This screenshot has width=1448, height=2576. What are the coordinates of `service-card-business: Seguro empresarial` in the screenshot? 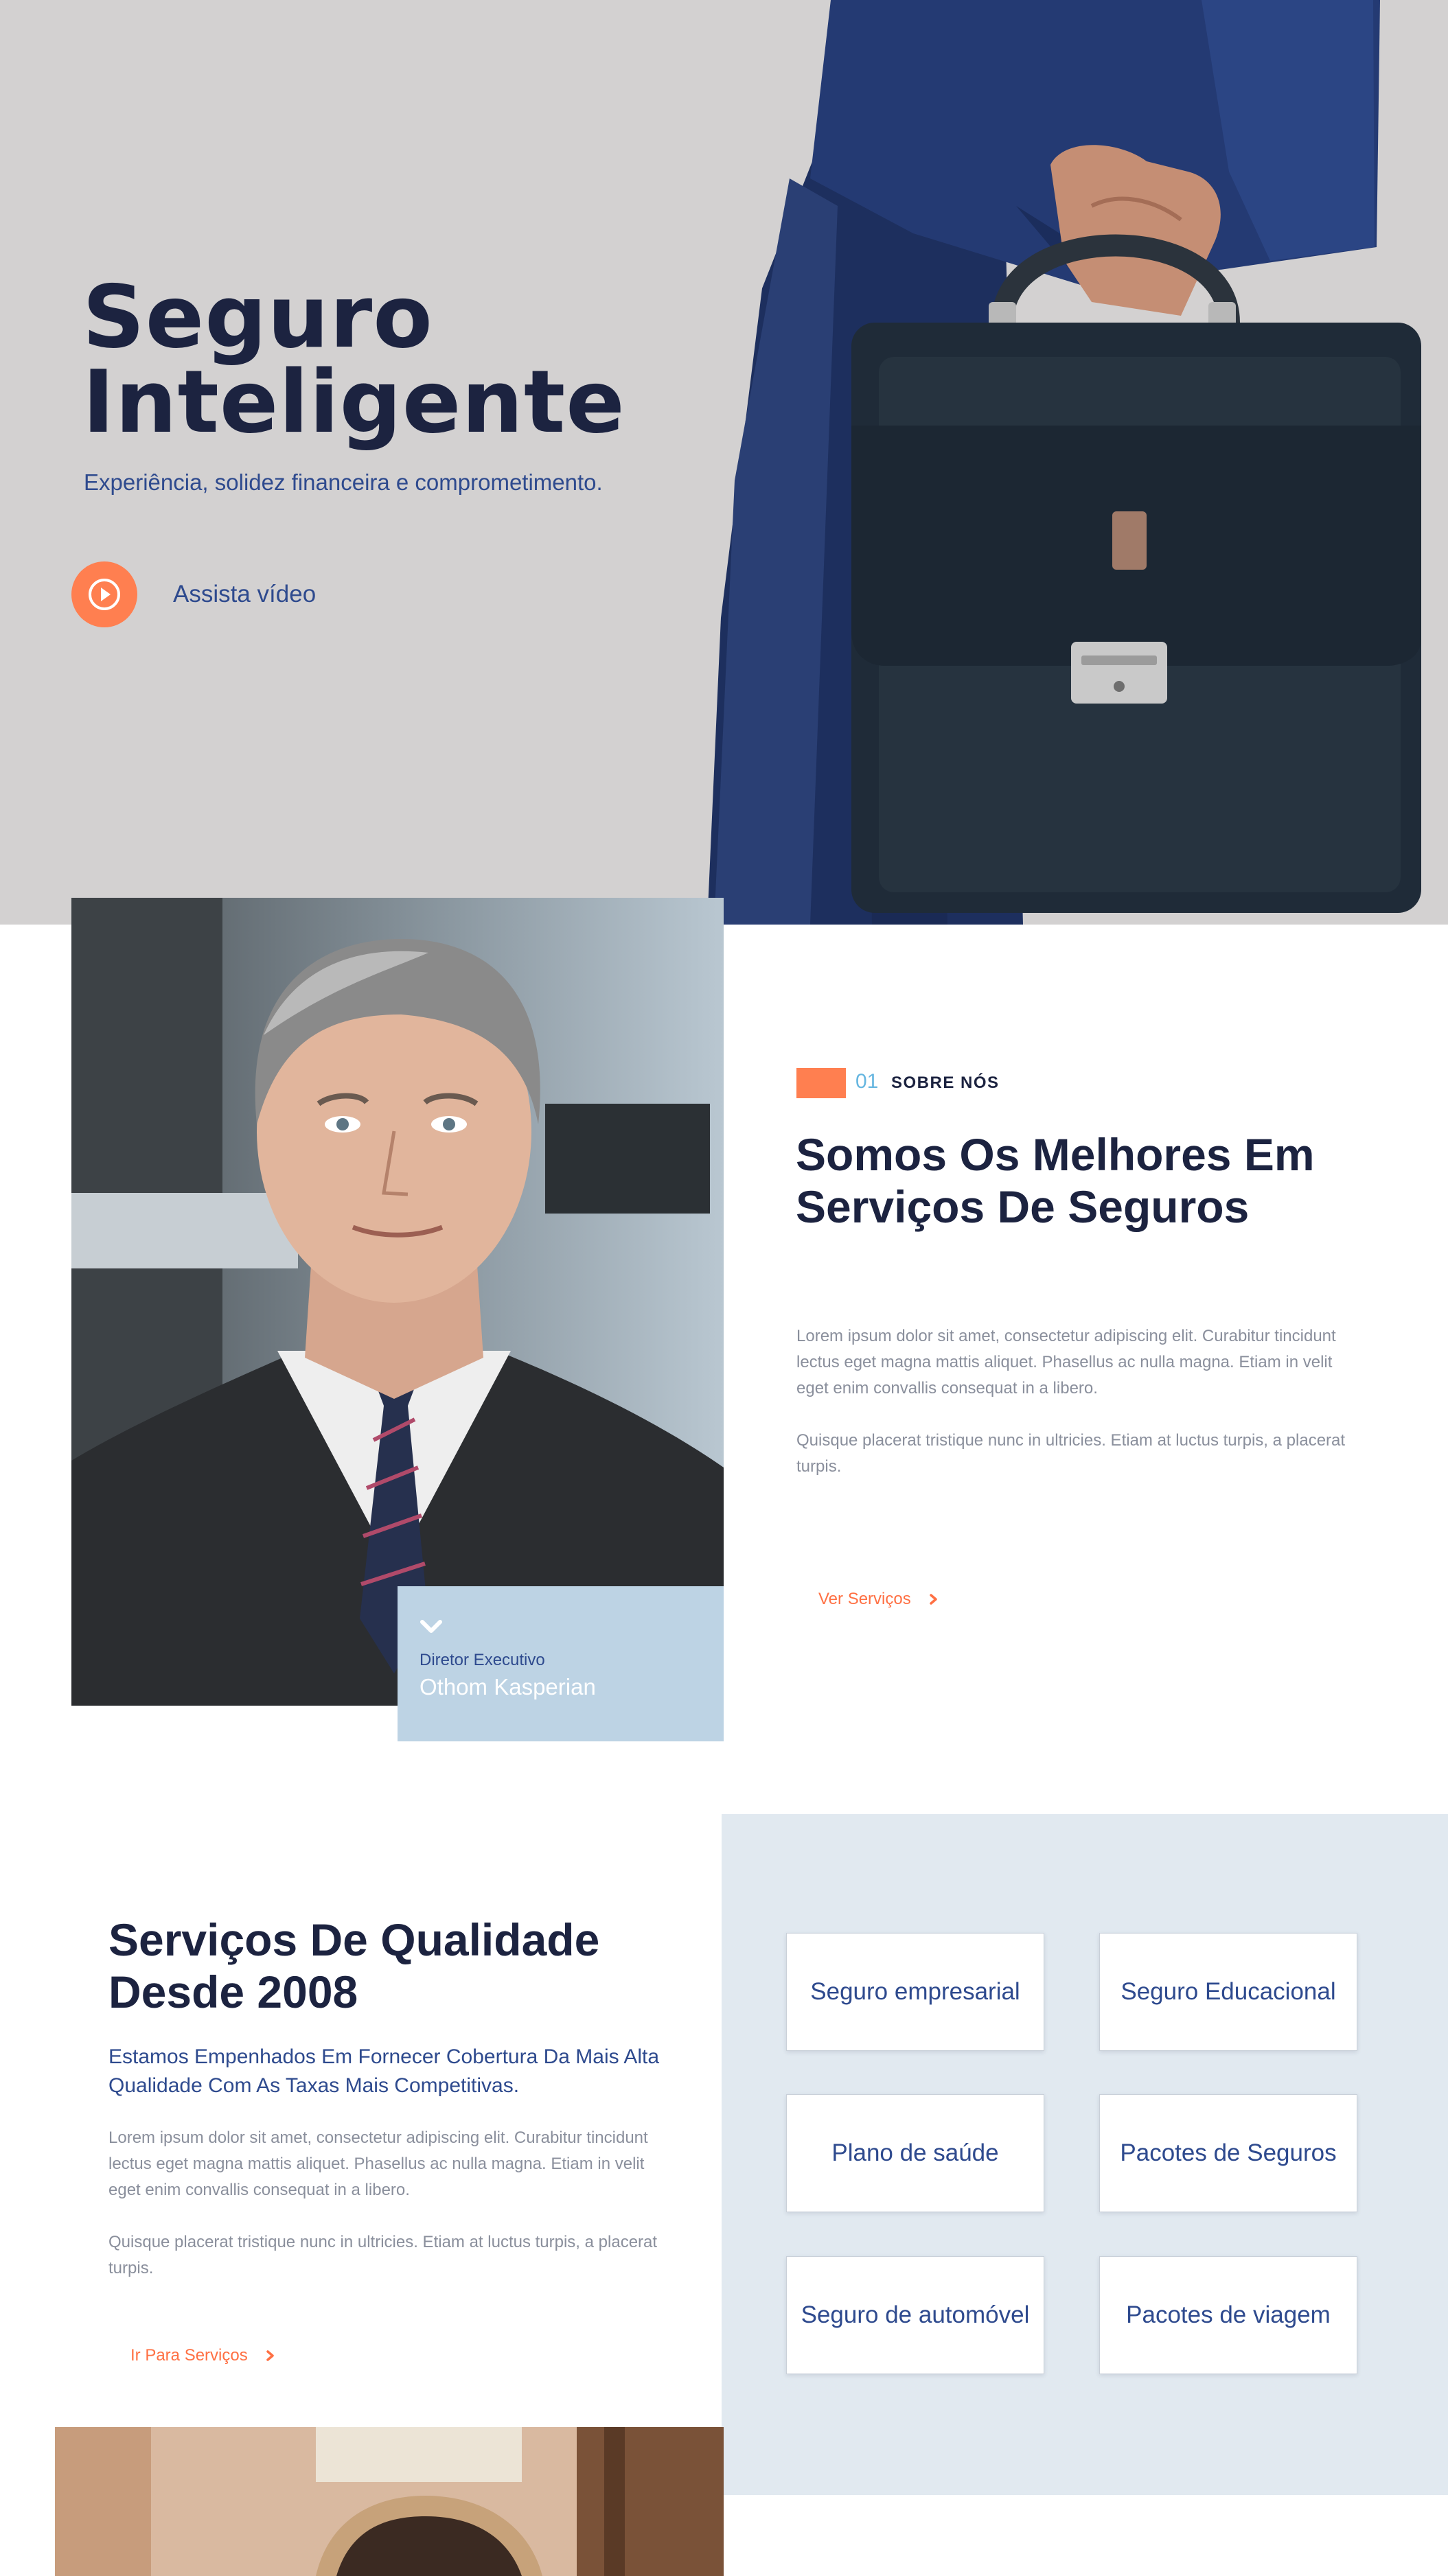 It's located at (915, 1992).